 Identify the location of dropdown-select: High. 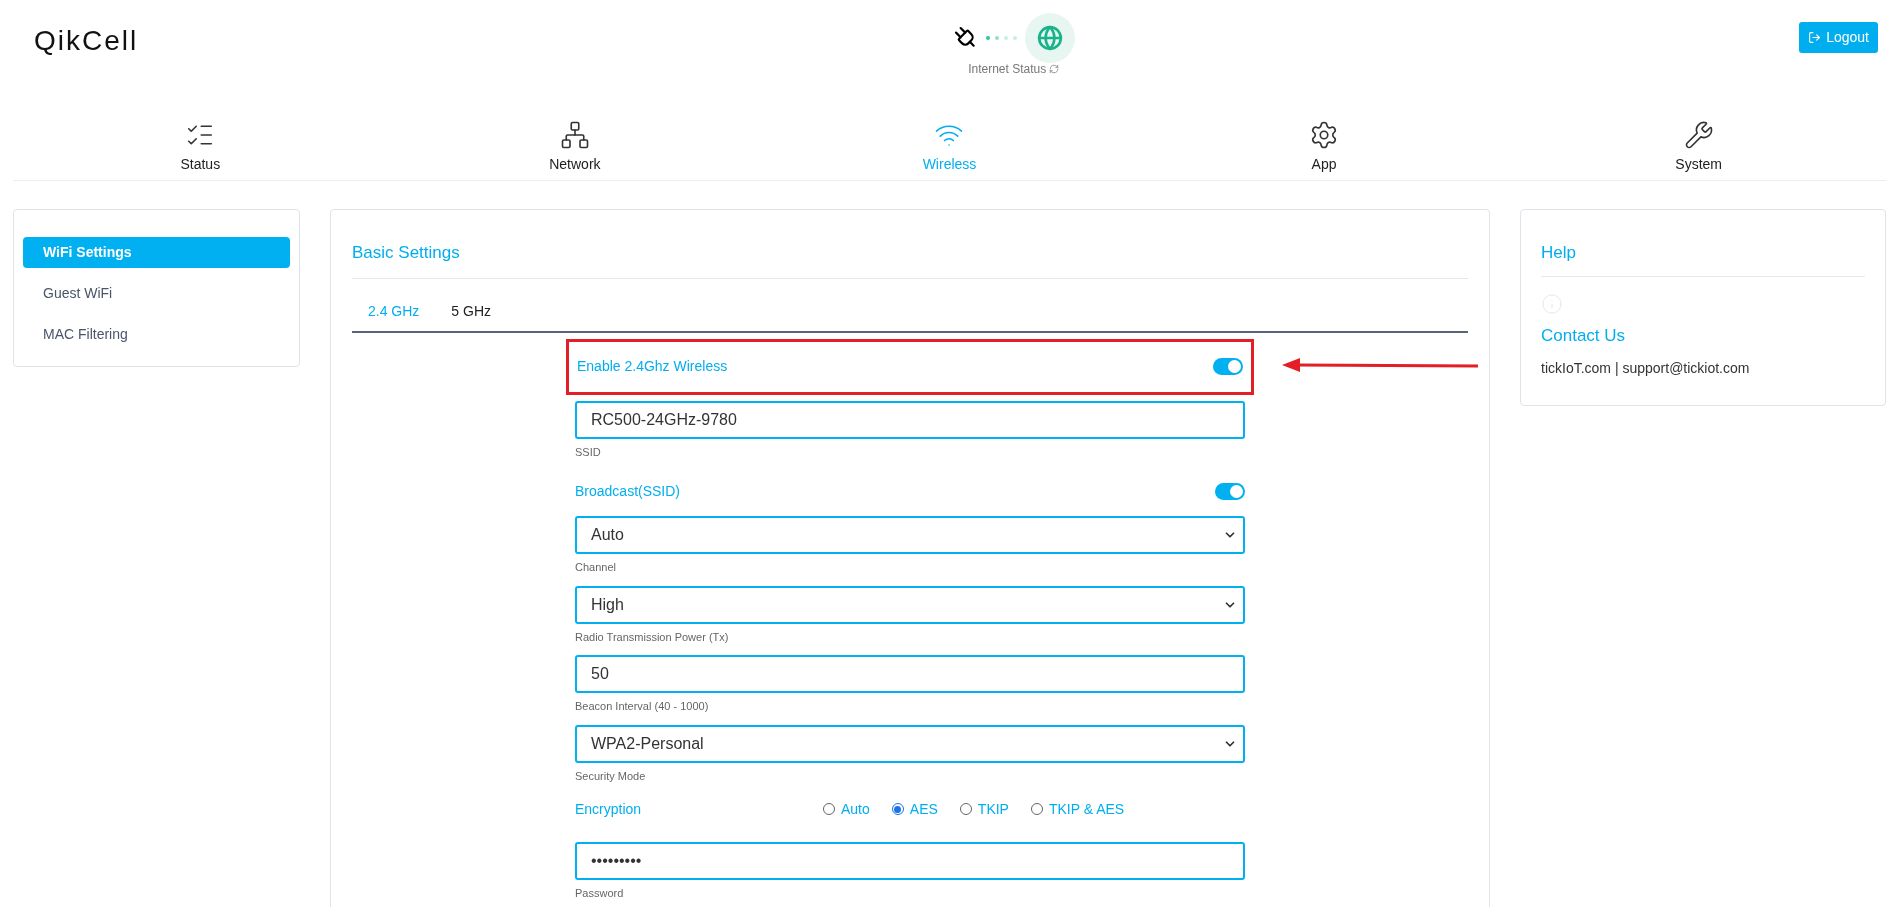
(910, 604).